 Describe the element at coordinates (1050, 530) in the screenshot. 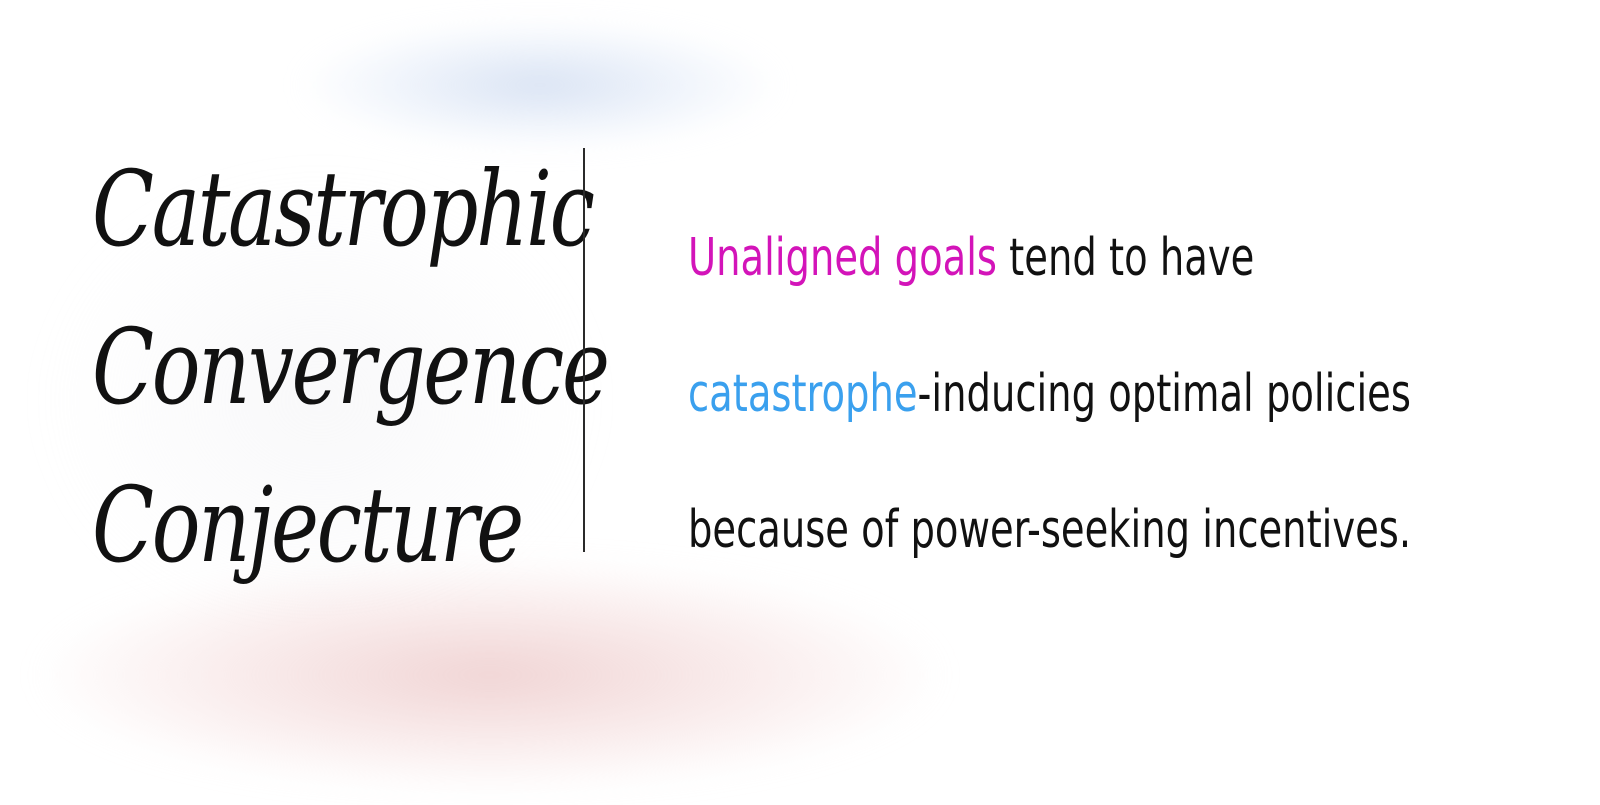

I see `statement-line-3: because of power-seeking incentives.` at that location.